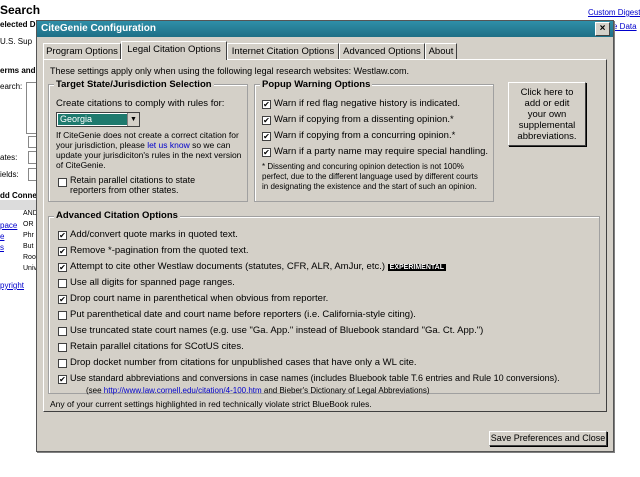 The image size is (640, 477). Describe the element at coordinates (12, 285) in the screenshot. I see `bg-copyright-link: pyright` at that location.